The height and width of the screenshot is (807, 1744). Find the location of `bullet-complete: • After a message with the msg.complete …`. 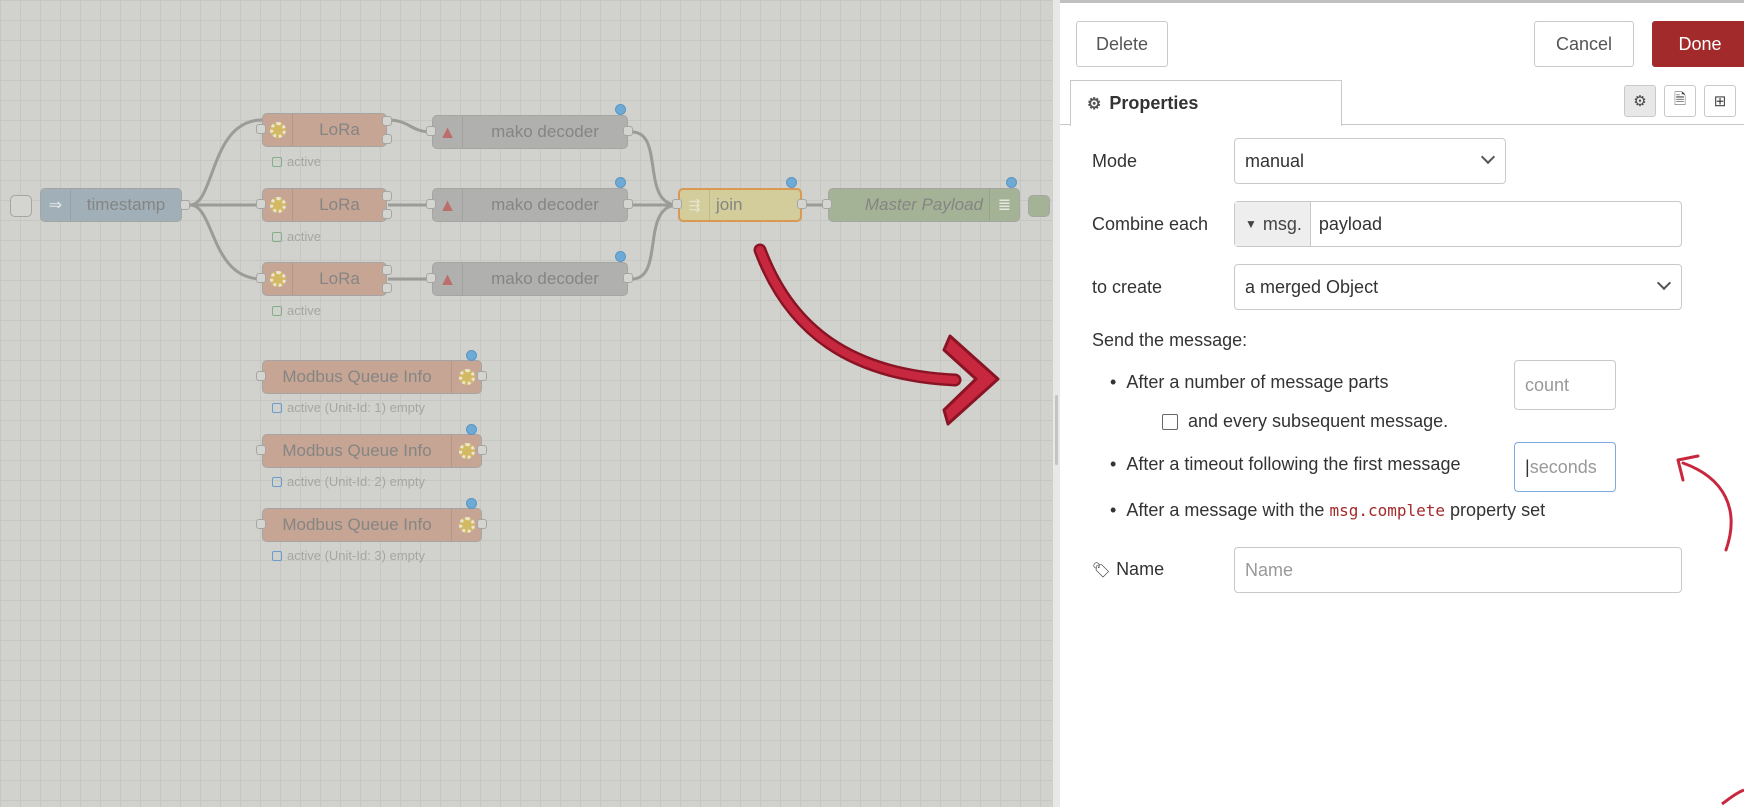

bullet-complete: • After a message with the msg.complete … is located at coordinates (1328, 510).